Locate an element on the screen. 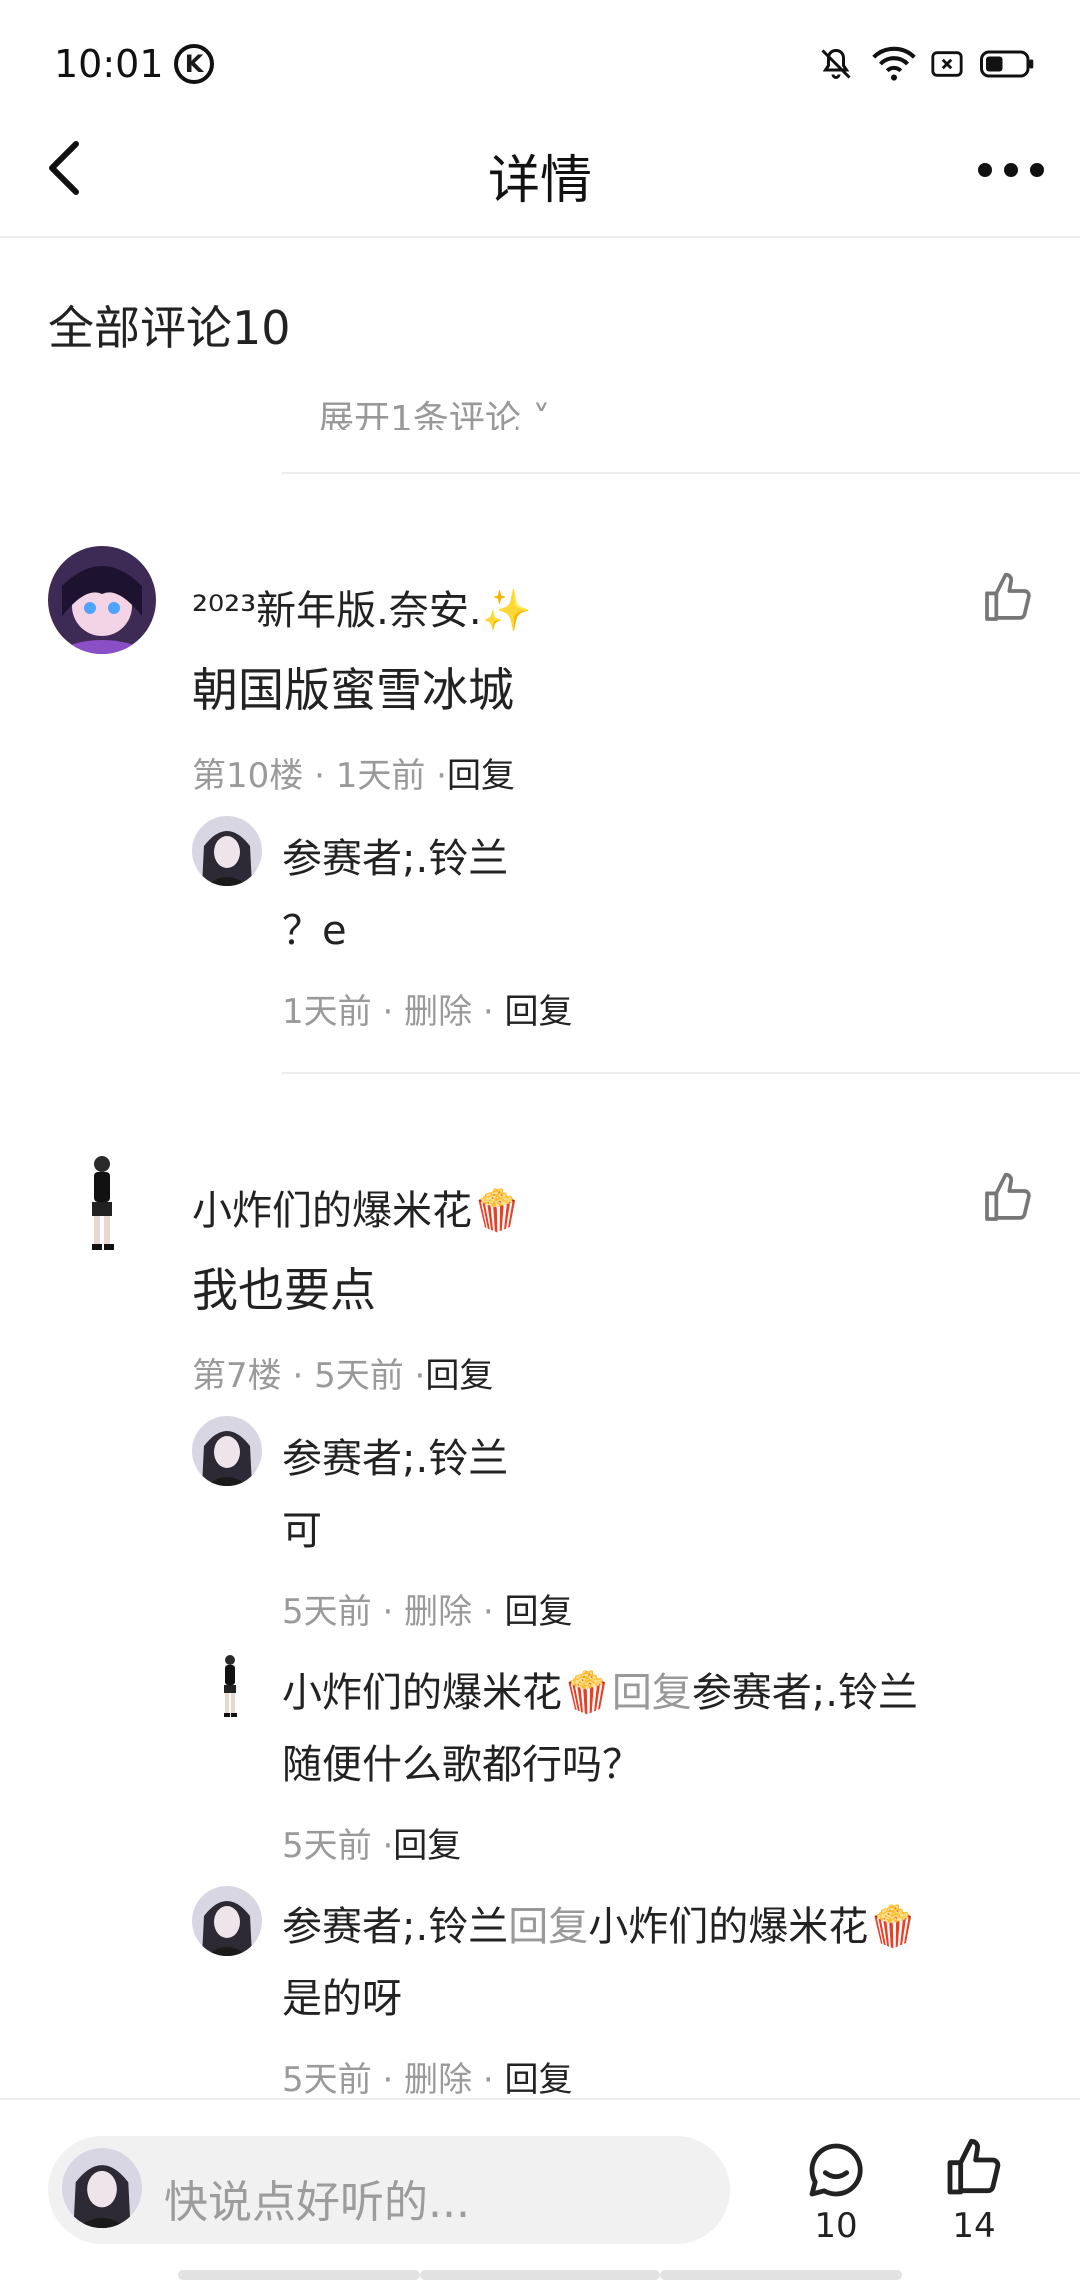  comment-meta: 第10楼 · 1天前 ·回复 is located at coordinates (353, 776).